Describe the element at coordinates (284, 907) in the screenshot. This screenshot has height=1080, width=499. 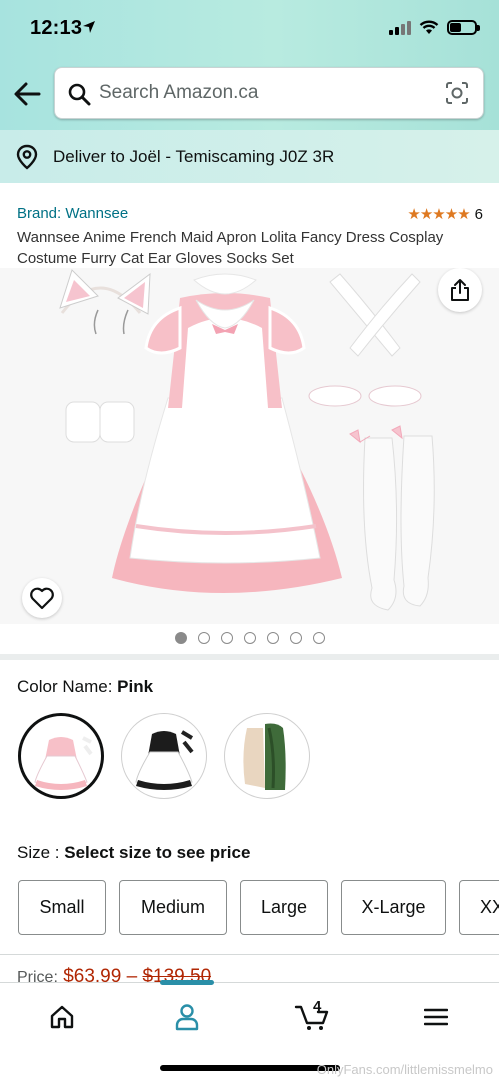
I see `size-large-button: Large` at that location.